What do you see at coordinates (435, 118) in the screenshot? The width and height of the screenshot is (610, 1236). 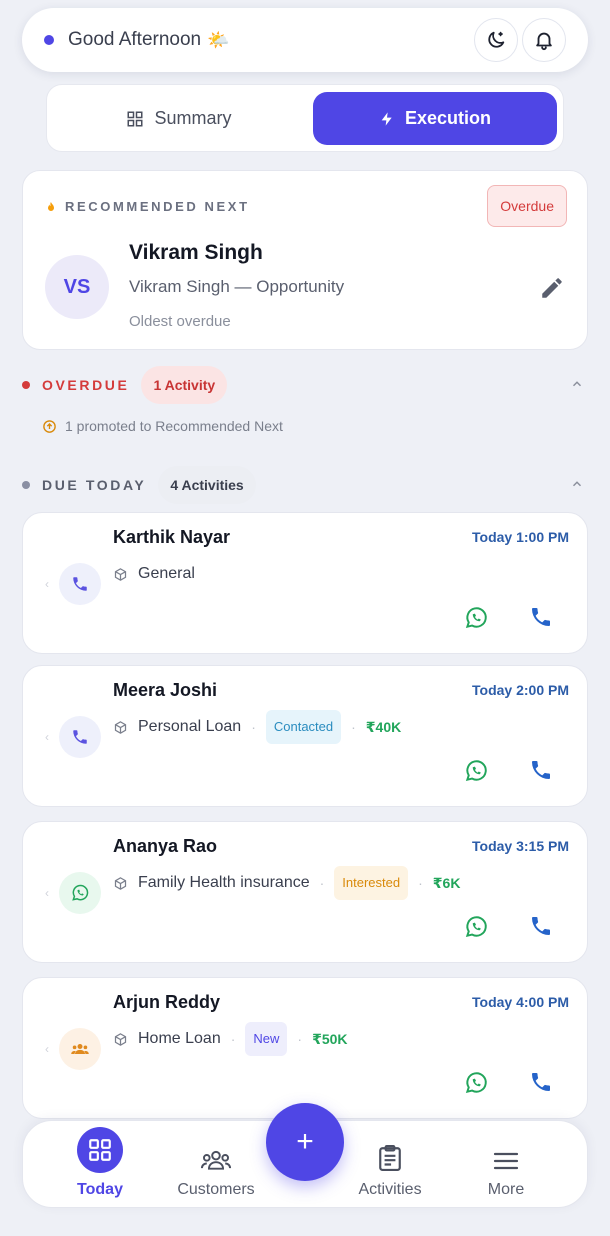 I see `tab-execution: Execution` at bounding box center [435, 118].